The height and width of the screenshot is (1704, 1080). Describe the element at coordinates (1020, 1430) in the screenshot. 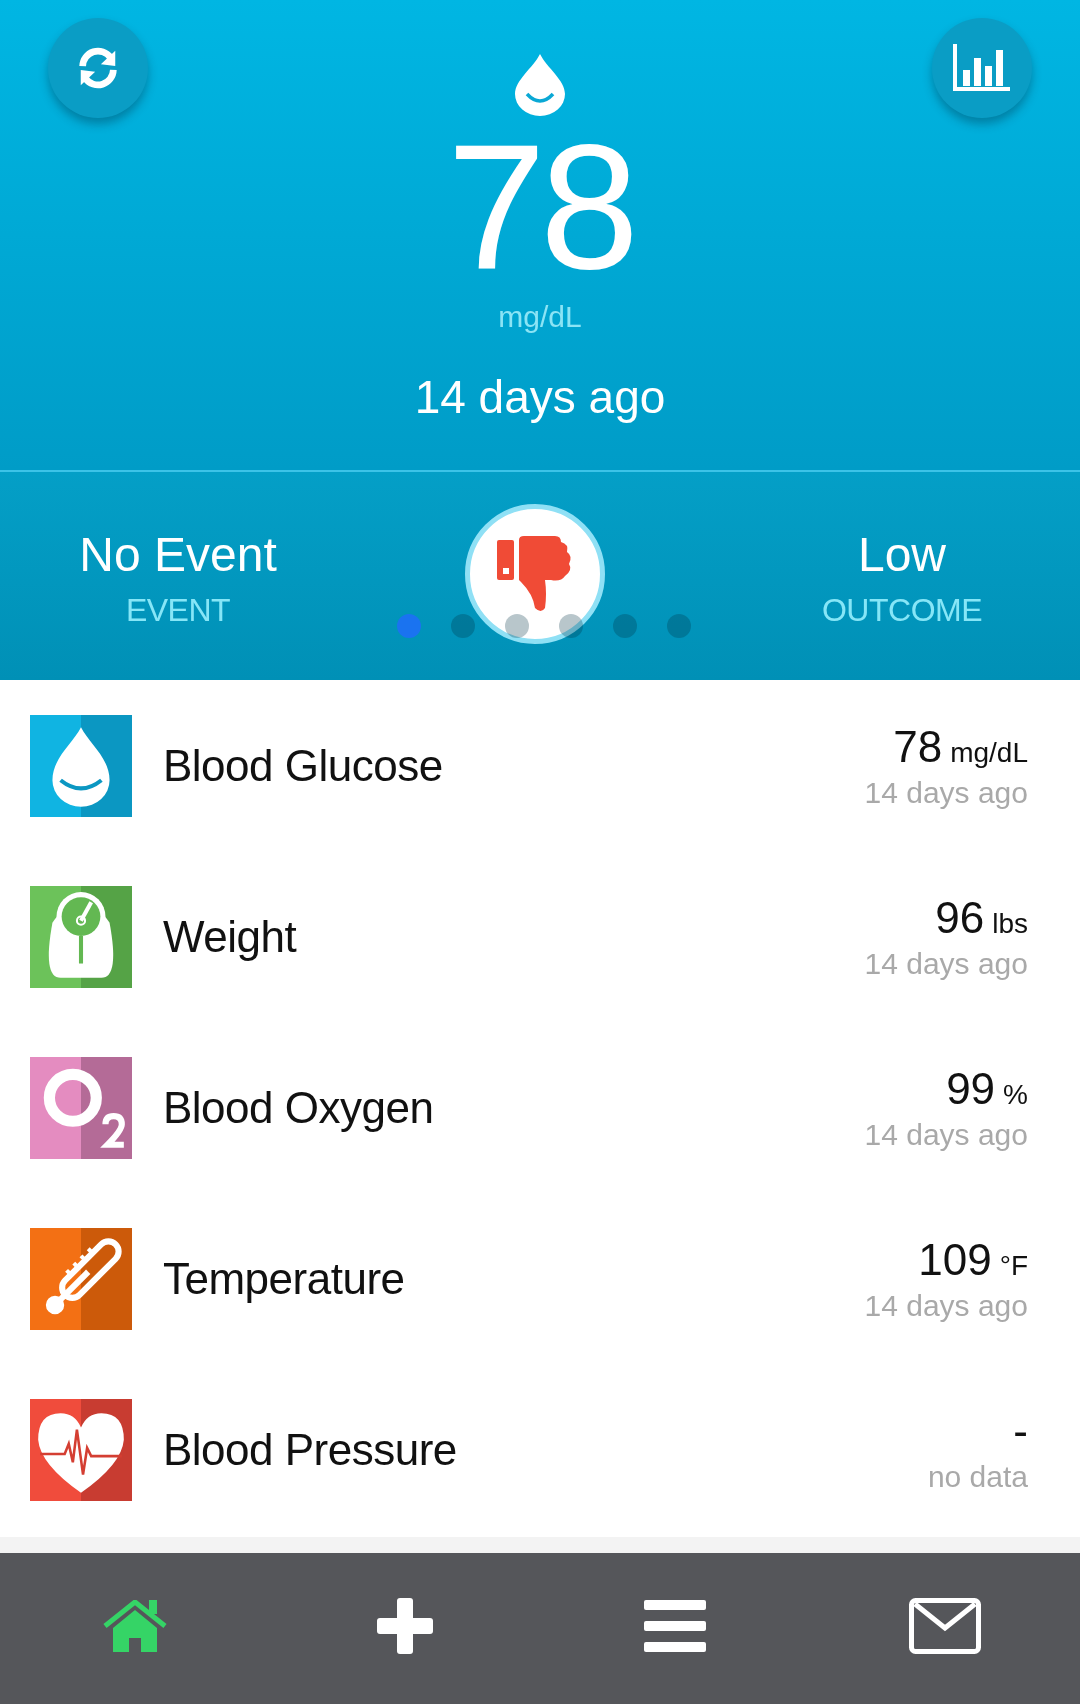

I see `metric-value: -` at that location.